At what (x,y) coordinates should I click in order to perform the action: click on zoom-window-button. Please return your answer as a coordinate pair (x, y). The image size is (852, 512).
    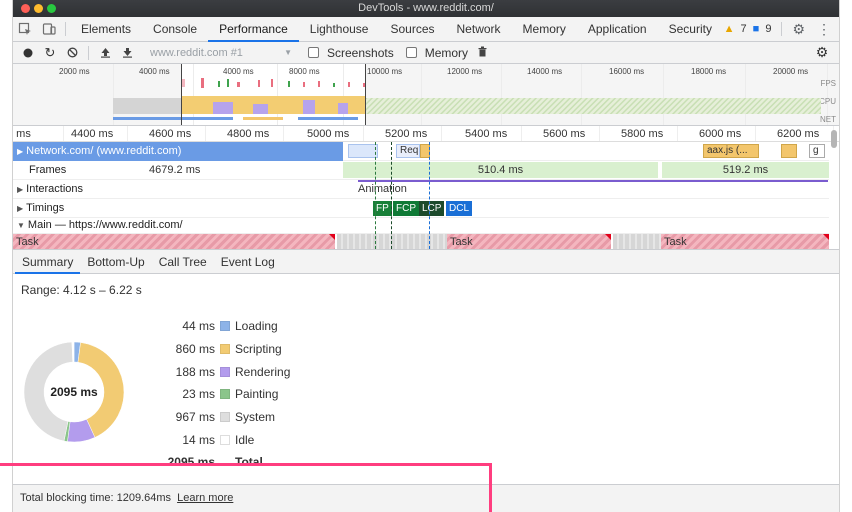
    Looking at the image, I should click on (51, 8).